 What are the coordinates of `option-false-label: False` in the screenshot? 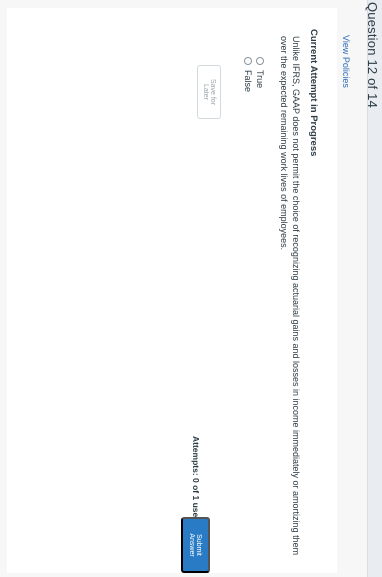 It's located at (248, 81).